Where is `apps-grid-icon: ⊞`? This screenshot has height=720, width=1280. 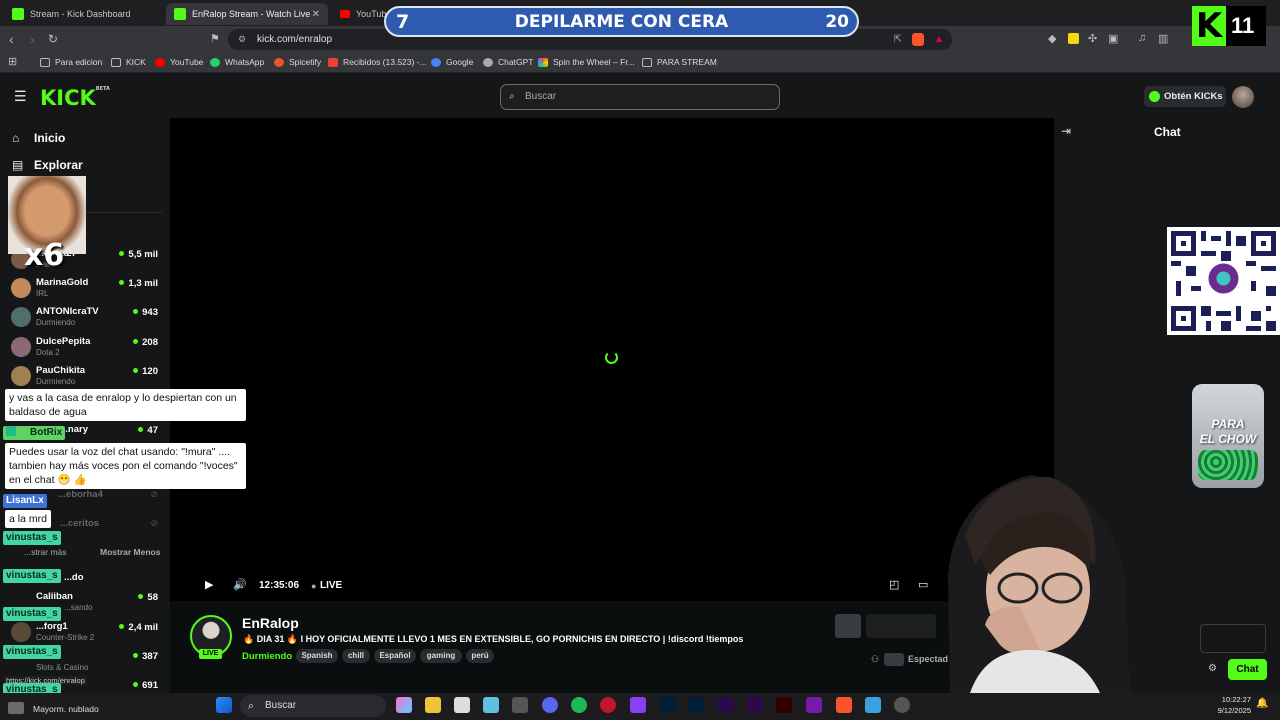 apps-grid-icon: ⊞ is located at coordinates (12, 61).